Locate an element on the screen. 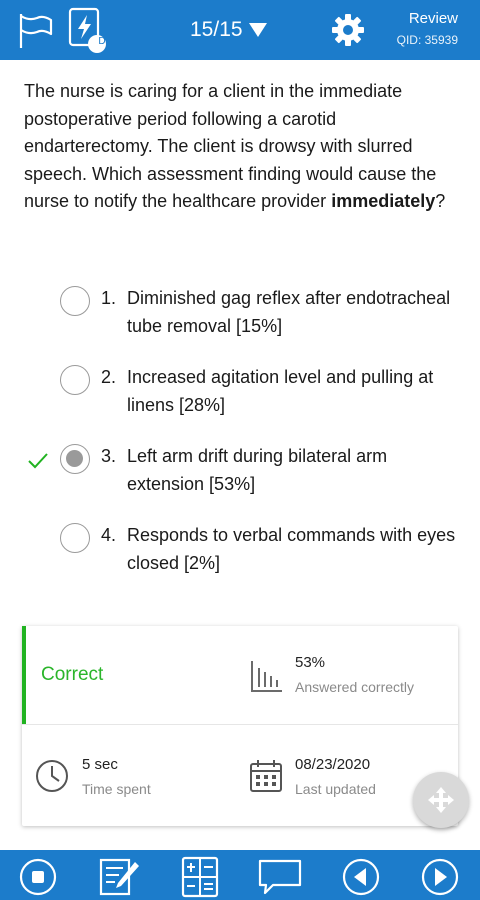  flag-icon is located at coordinates (36, 31).